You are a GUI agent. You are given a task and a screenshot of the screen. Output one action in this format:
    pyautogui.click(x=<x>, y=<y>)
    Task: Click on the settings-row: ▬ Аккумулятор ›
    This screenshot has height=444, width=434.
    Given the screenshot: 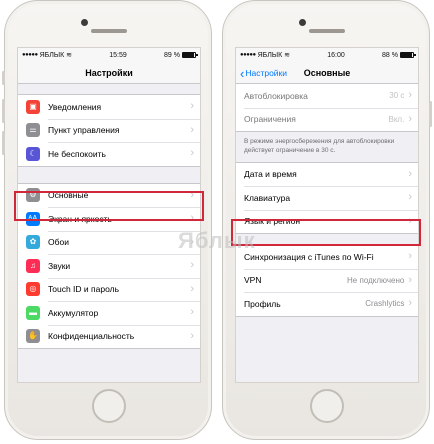 What is the action you would take?
    pyautogui.click(x=109, y=313)
    